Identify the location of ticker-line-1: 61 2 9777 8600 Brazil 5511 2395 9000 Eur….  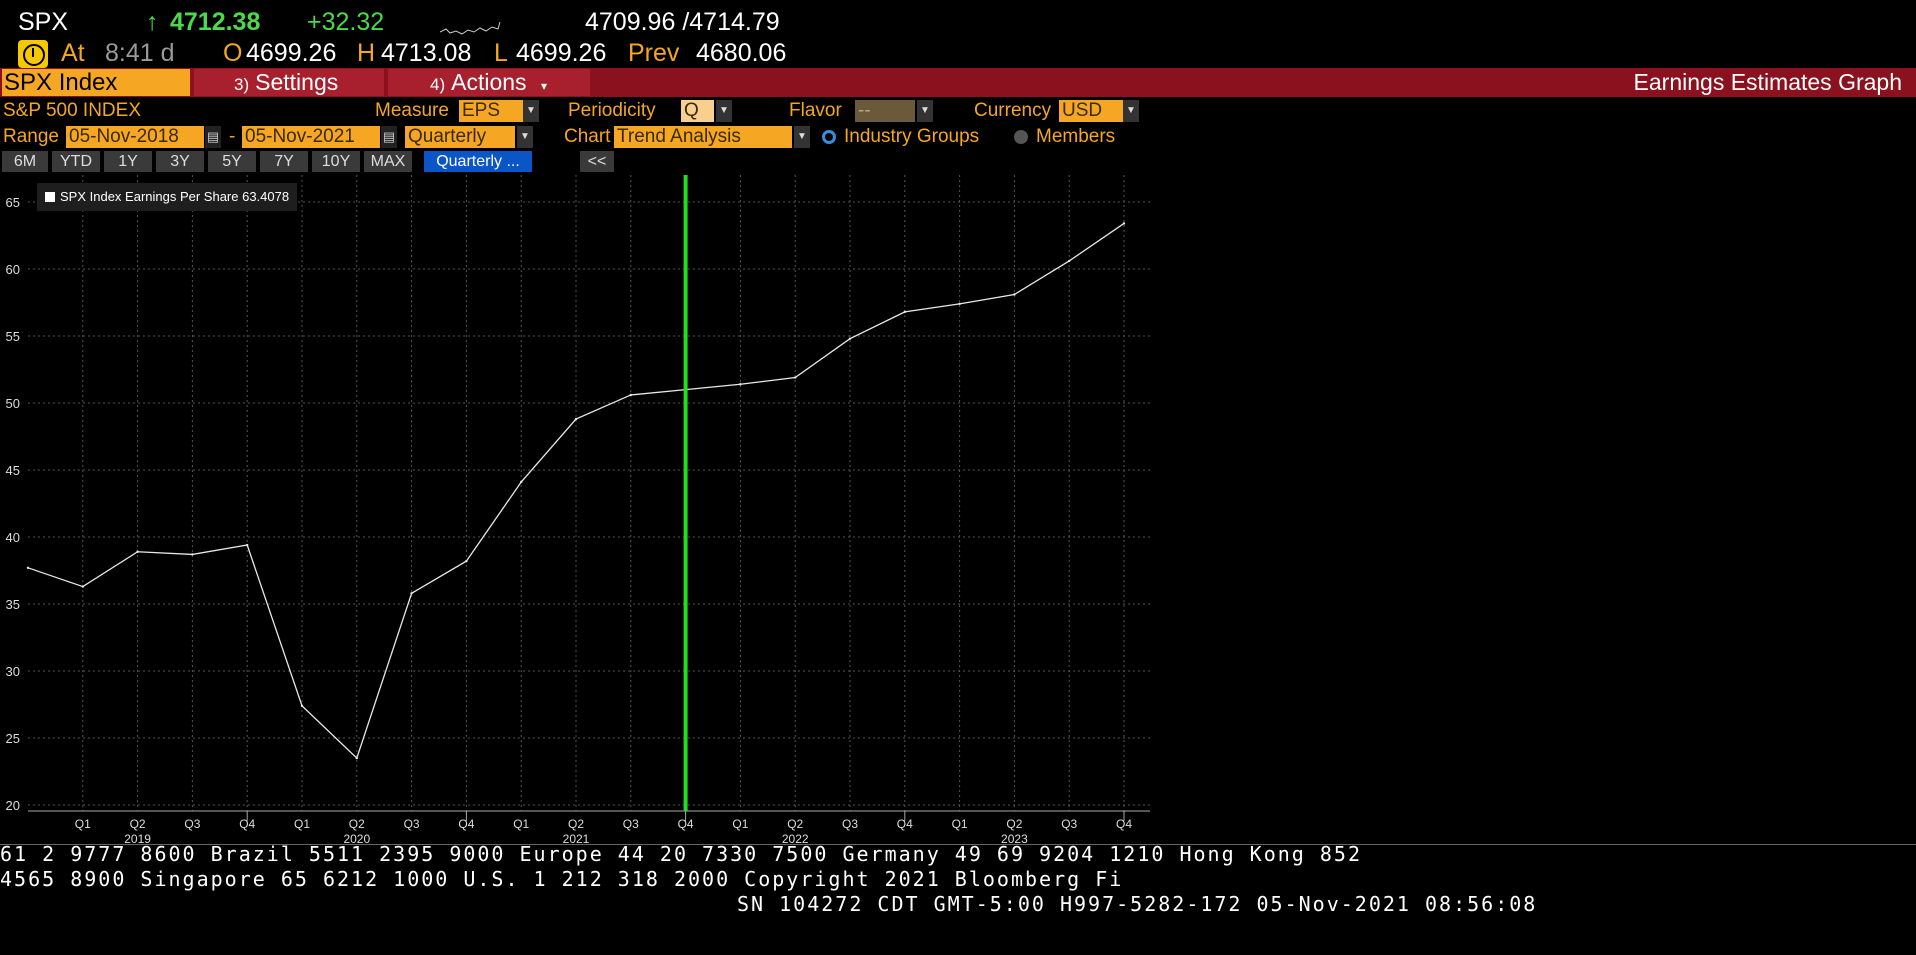
(681, 854).